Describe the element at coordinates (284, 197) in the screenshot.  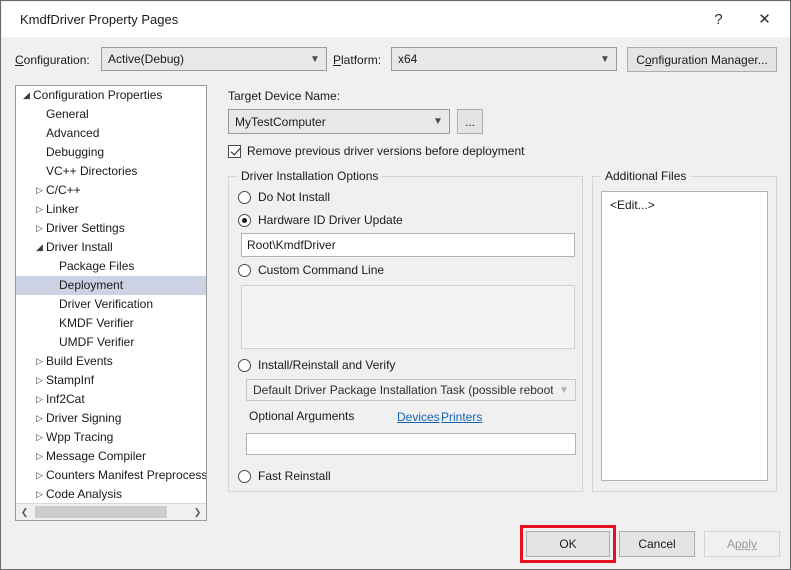
I see `radio-do-not-install: Do Not Install` at that location.